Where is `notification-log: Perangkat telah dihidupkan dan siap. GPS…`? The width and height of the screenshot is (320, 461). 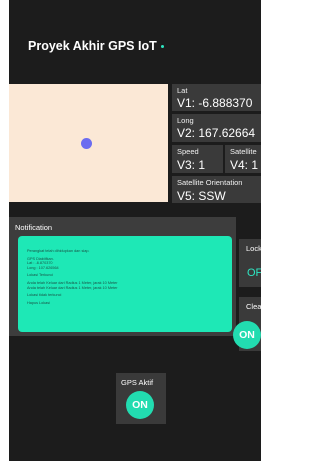
notification-log: Perangkat telah dihidupkan dan siap. GPS… is located at coordinates (72, 277).